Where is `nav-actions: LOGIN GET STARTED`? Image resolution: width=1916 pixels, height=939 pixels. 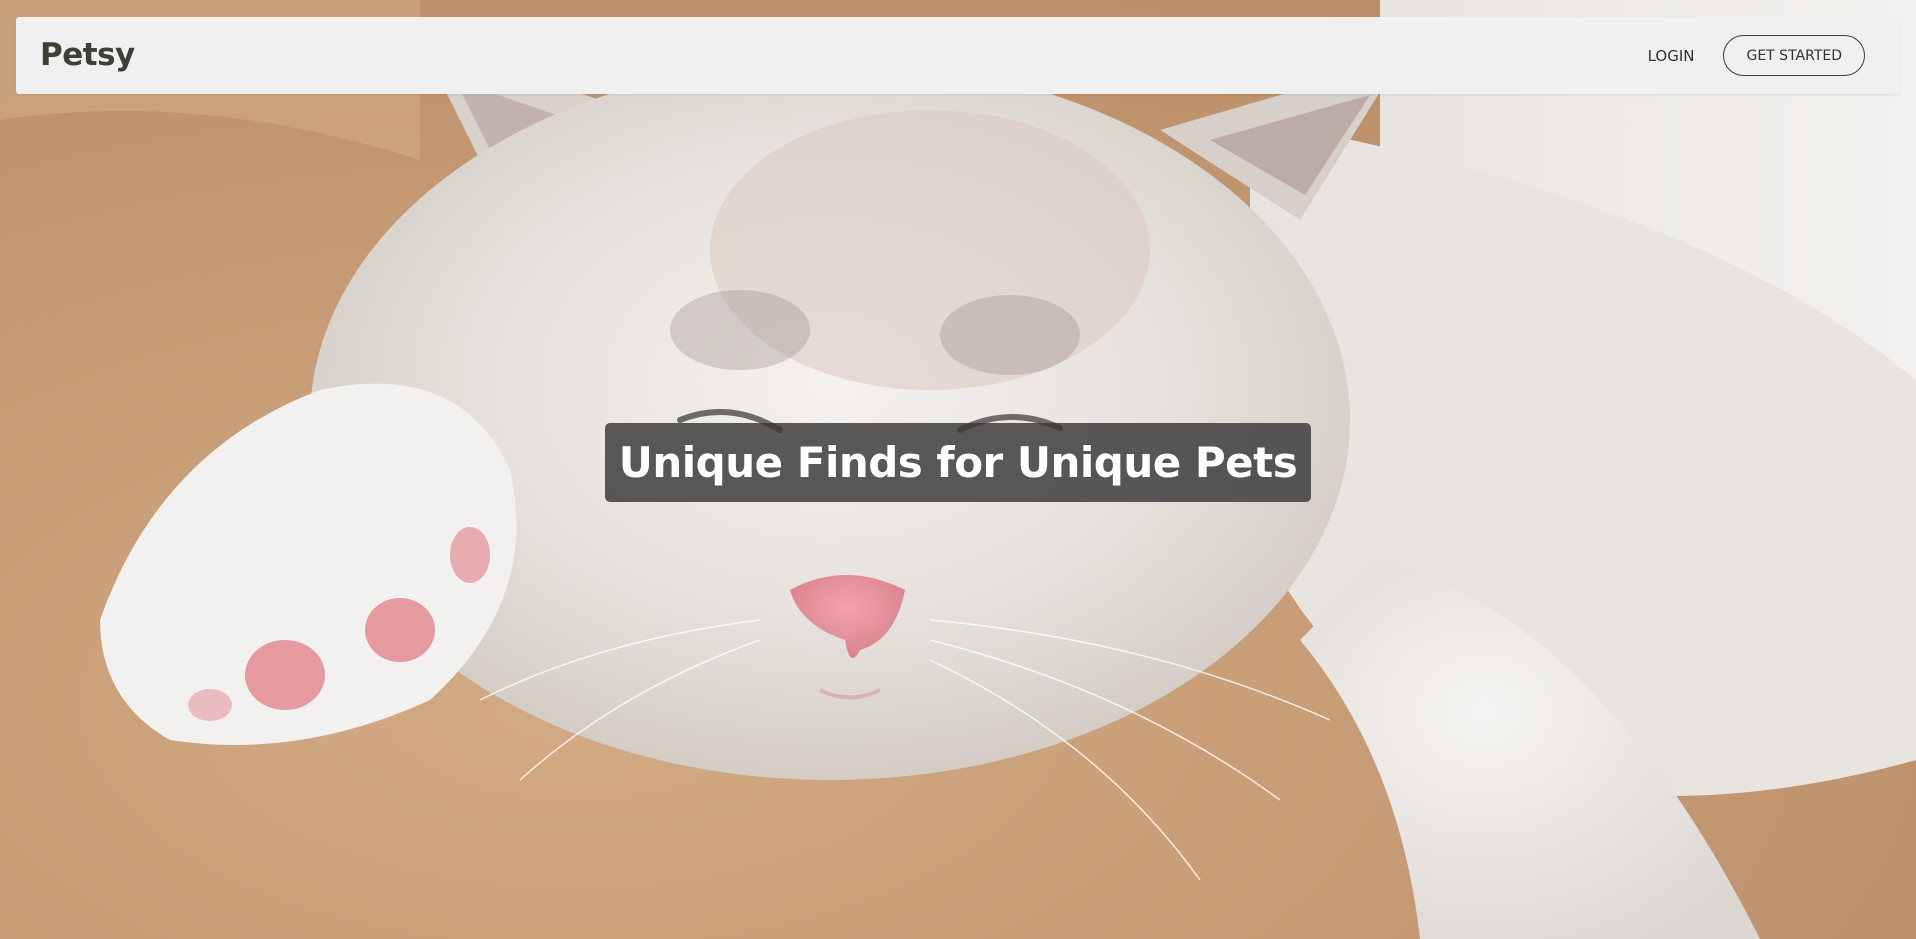
nav-actions: LOGIN GET STARTED is located at coordinates (1756, 55).